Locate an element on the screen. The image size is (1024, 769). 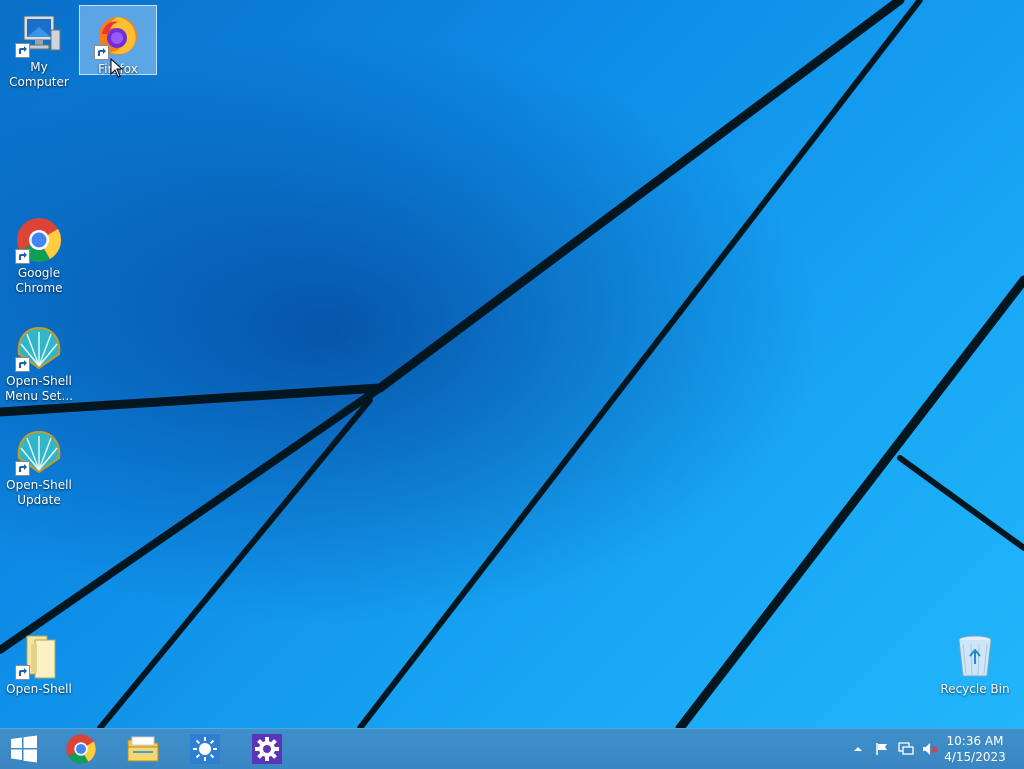
taskbar: 10:36 AM 4/15/2023 is located at coordinates (512, 748).